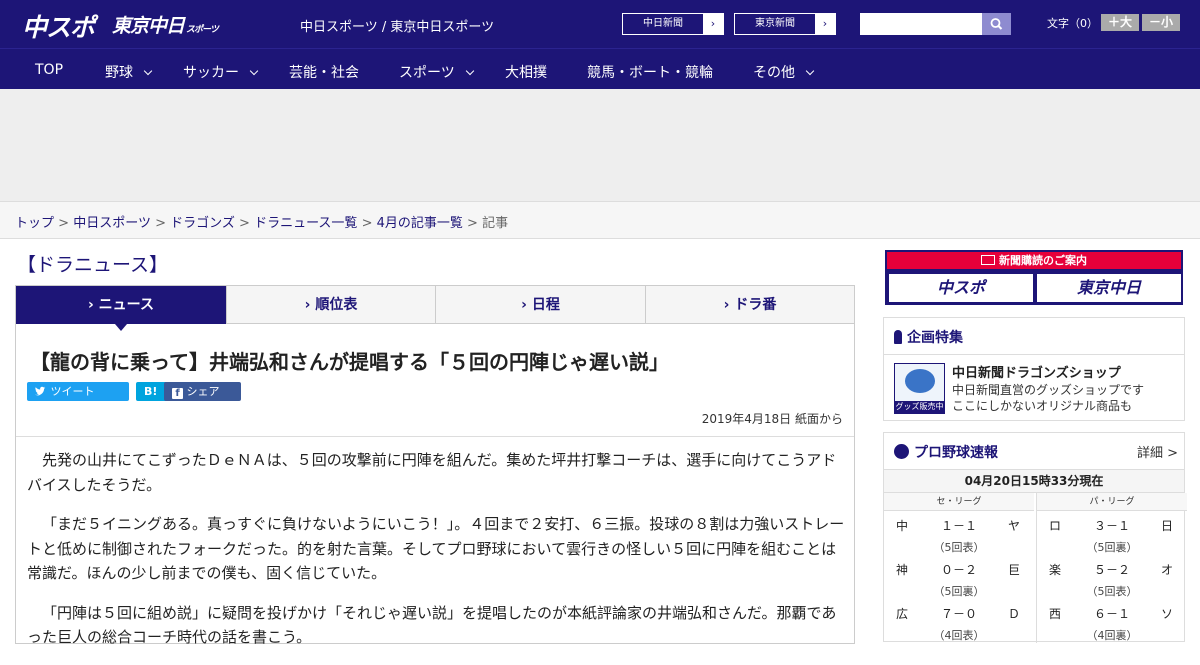 The height and width of the screenshot is (665, 1200). I want to click on tweet-label: ツイート, so click(72, 391).